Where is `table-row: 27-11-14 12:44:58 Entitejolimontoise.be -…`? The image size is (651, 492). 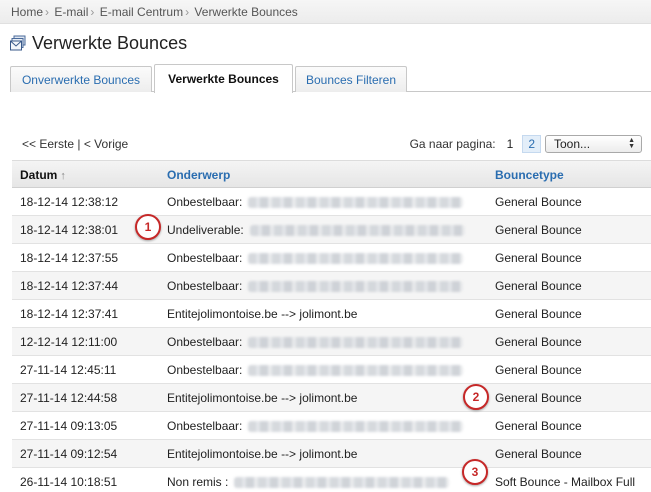
table-row: 27-11-14 12:44:58 Entitejolimontoise.be -… is located at coordinates (331, 398).